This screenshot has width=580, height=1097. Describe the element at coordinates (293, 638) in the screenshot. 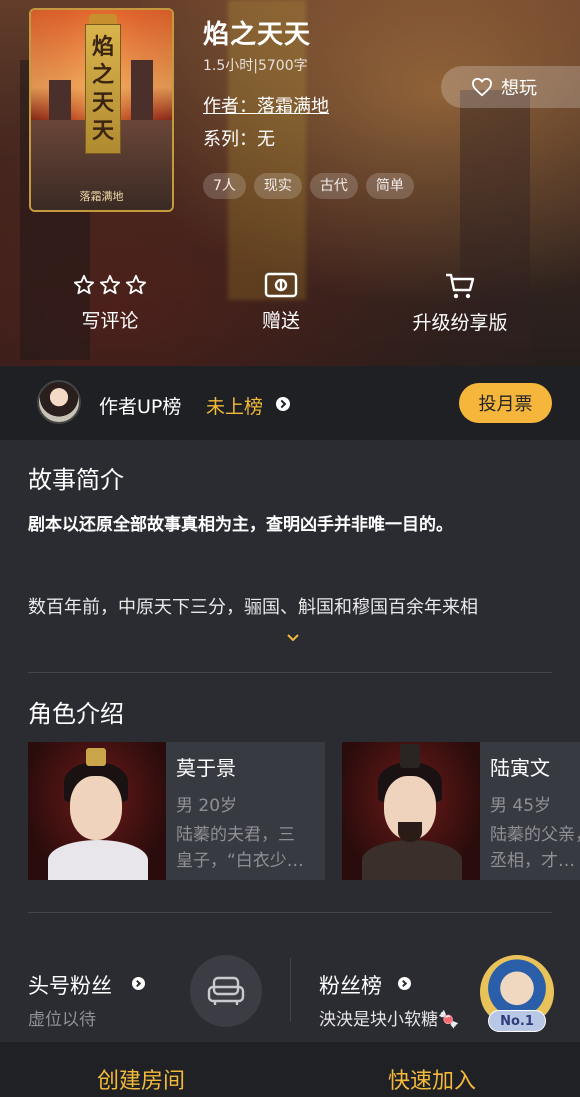

I see `chevron-down-icon` at that location.